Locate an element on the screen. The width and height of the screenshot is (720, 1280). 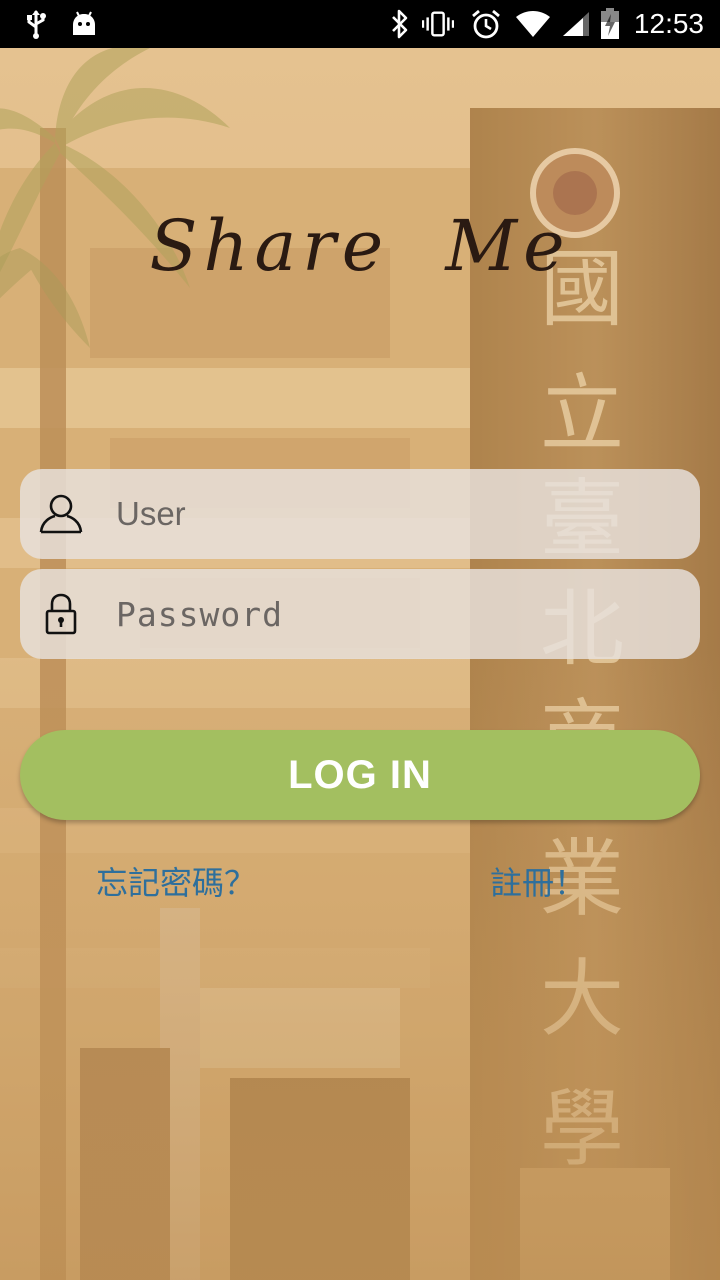
signal-icon is located at coordinates (576, 24).